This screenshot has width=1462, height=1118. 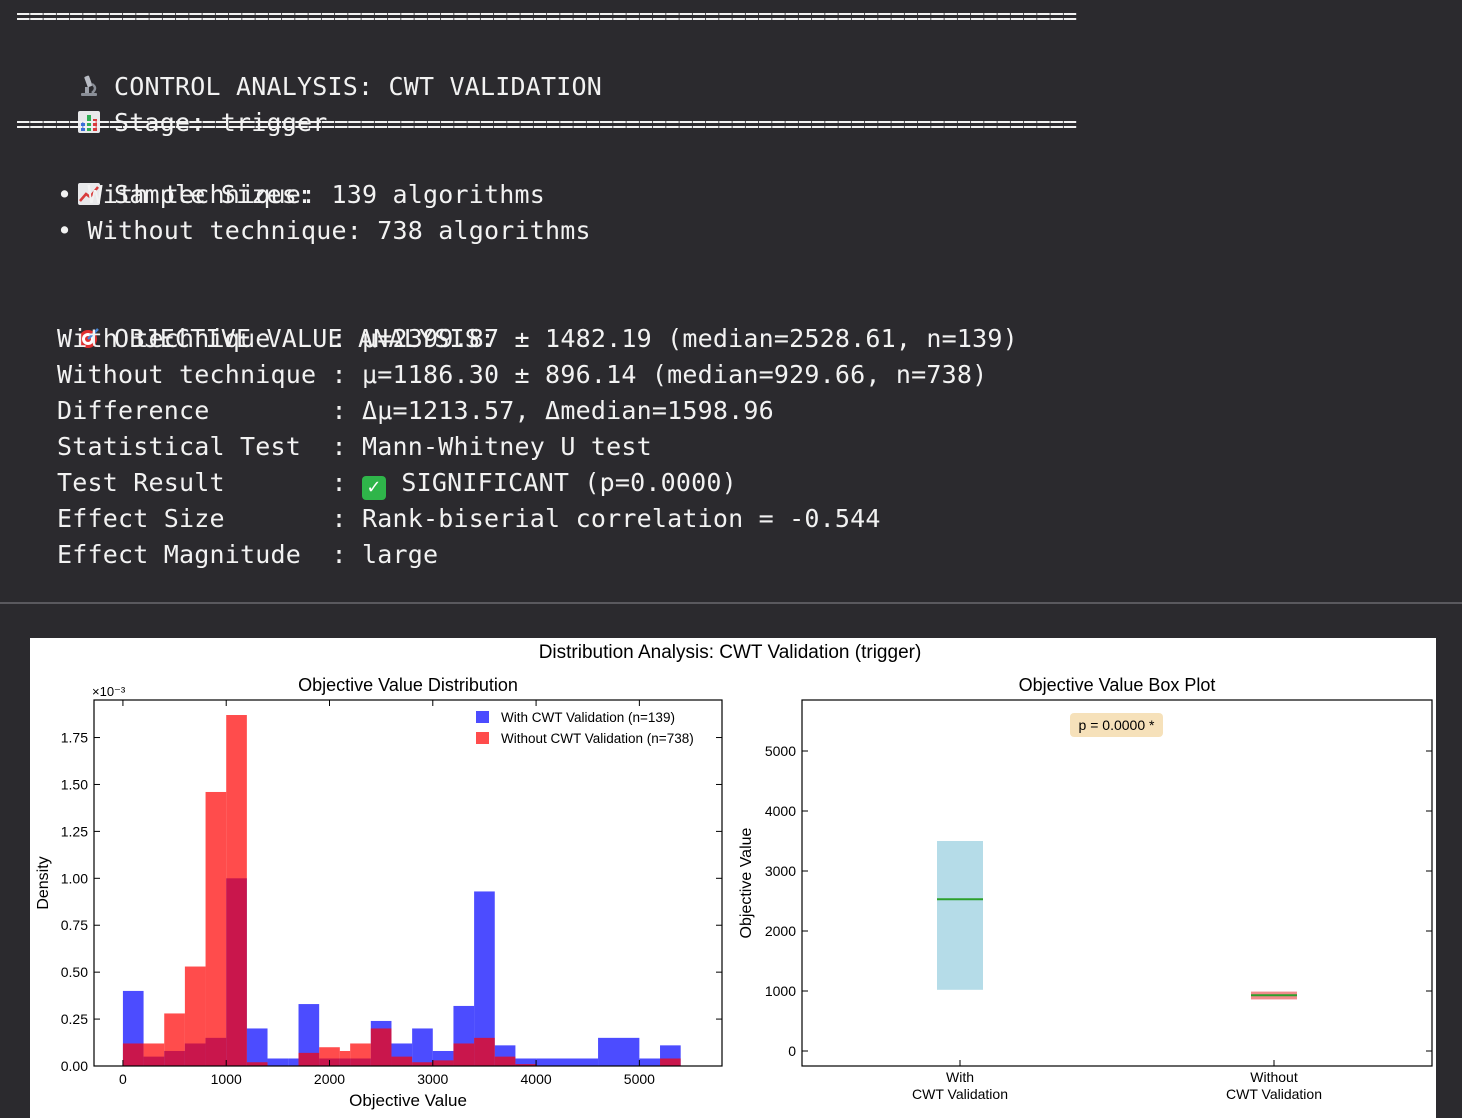 What do you see at coordinates (397, 484) in the screenshot?
I see `stat-row-result: Test Result : ✓ SIGNIFICANT (p=0.0000)` at bounding box center [397, 484].